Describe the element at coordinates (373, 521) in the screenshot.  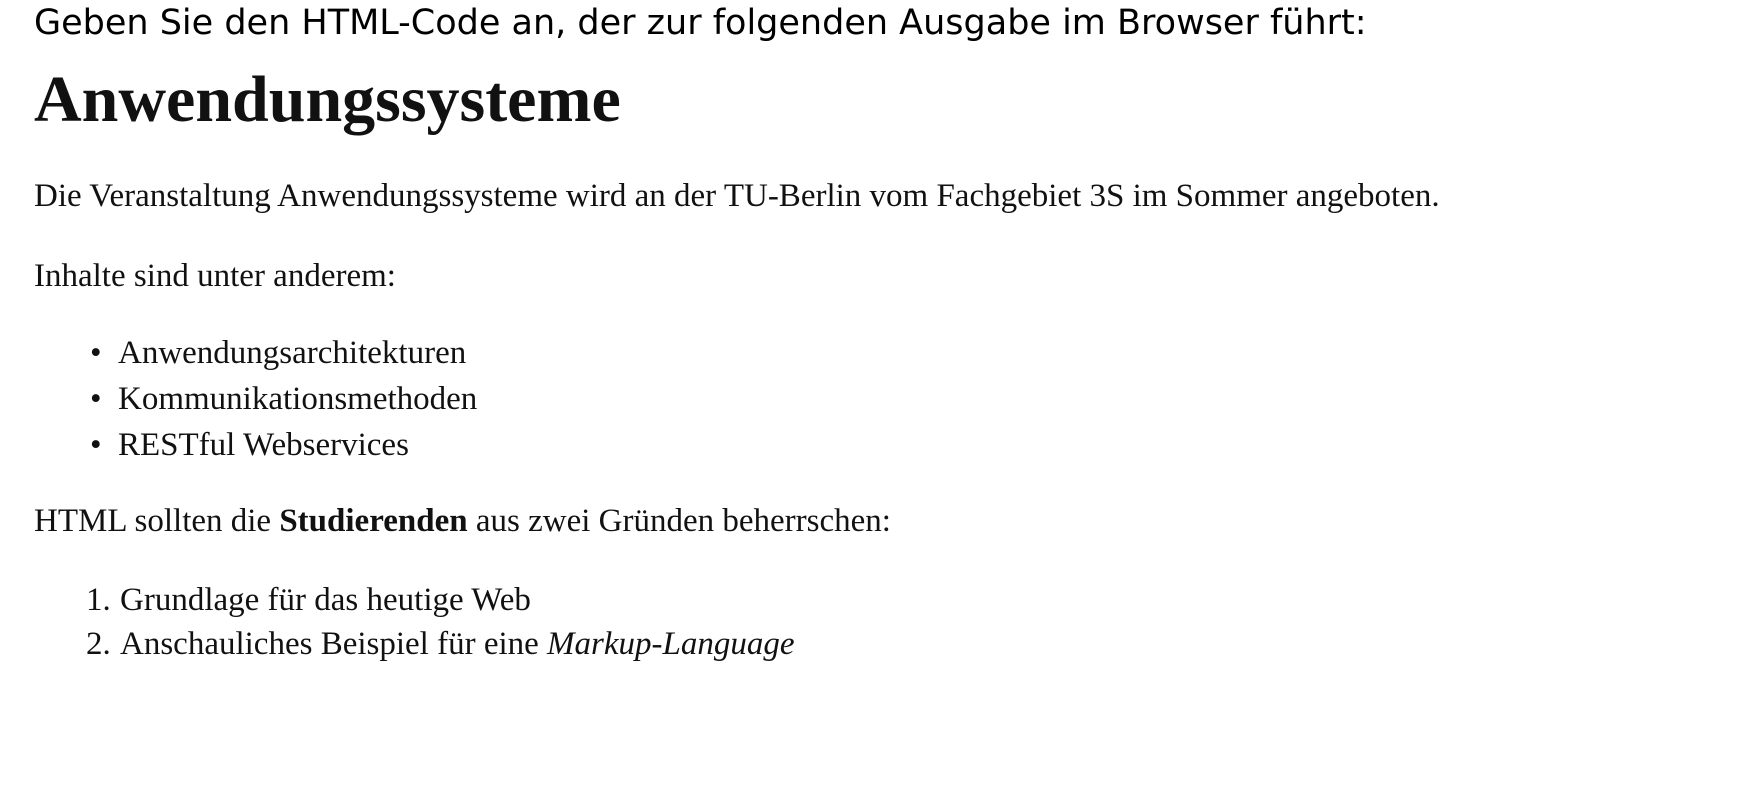
I see `html-paragraph-bold: Studierenden` at that location.